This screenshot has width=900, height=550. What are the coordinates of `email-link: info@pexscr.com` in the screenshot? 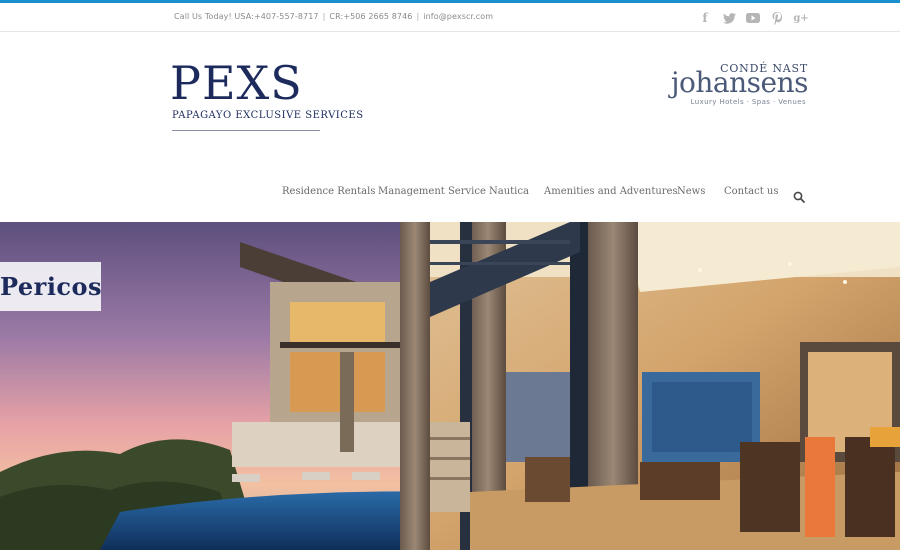 It's located at (458, 16).